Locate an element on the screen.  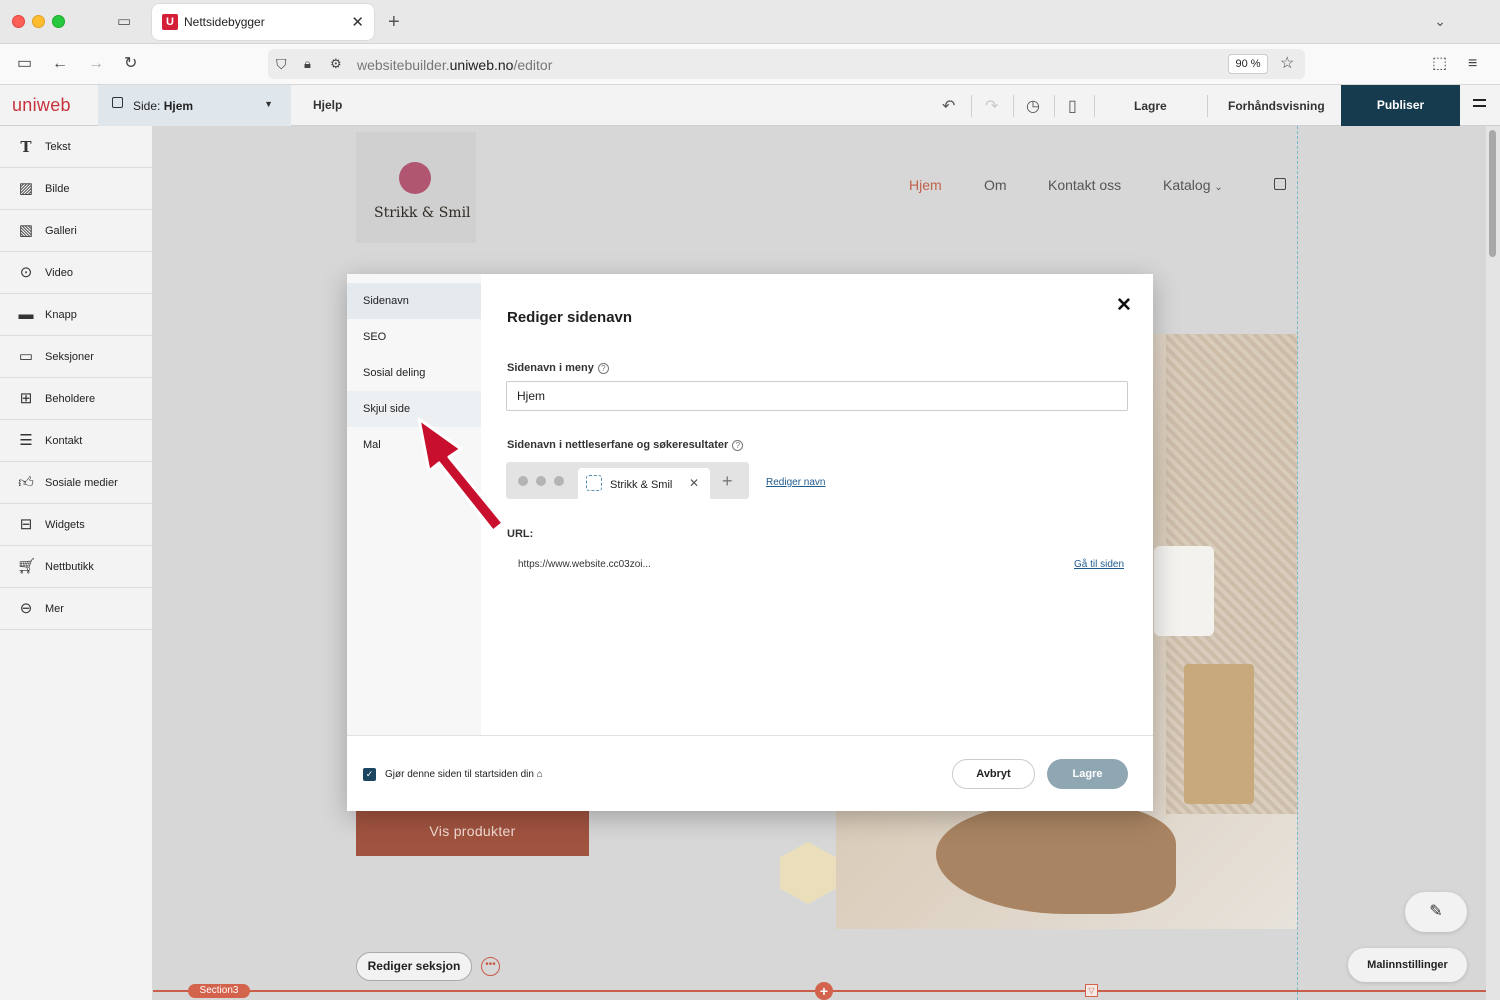
boot-shape is located at coordinates (1056, 859).